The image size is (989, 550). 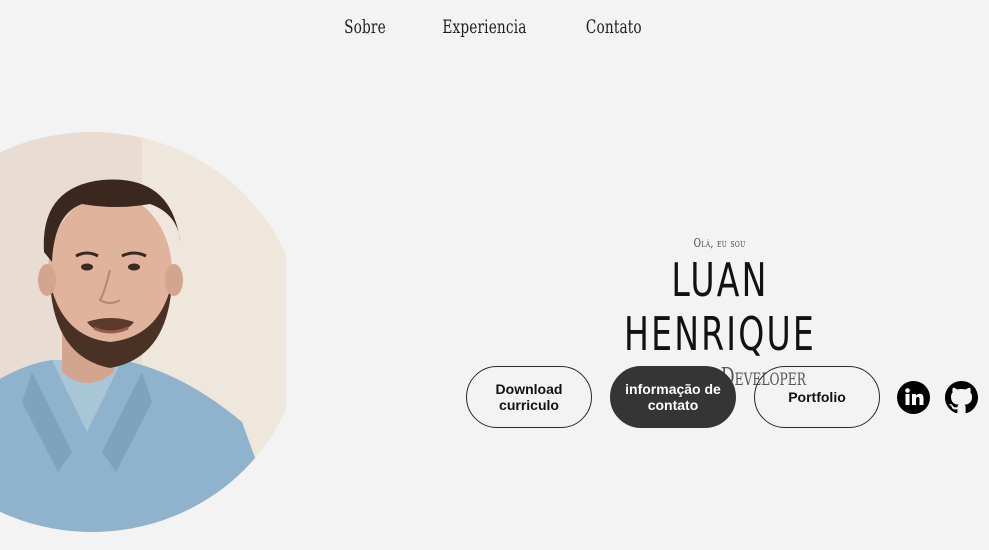 What do you see at coordinates (720, 307) in the screenshot?
I see `hero-name: LUAN HENRIQUE` at bounding box center [720, 307].